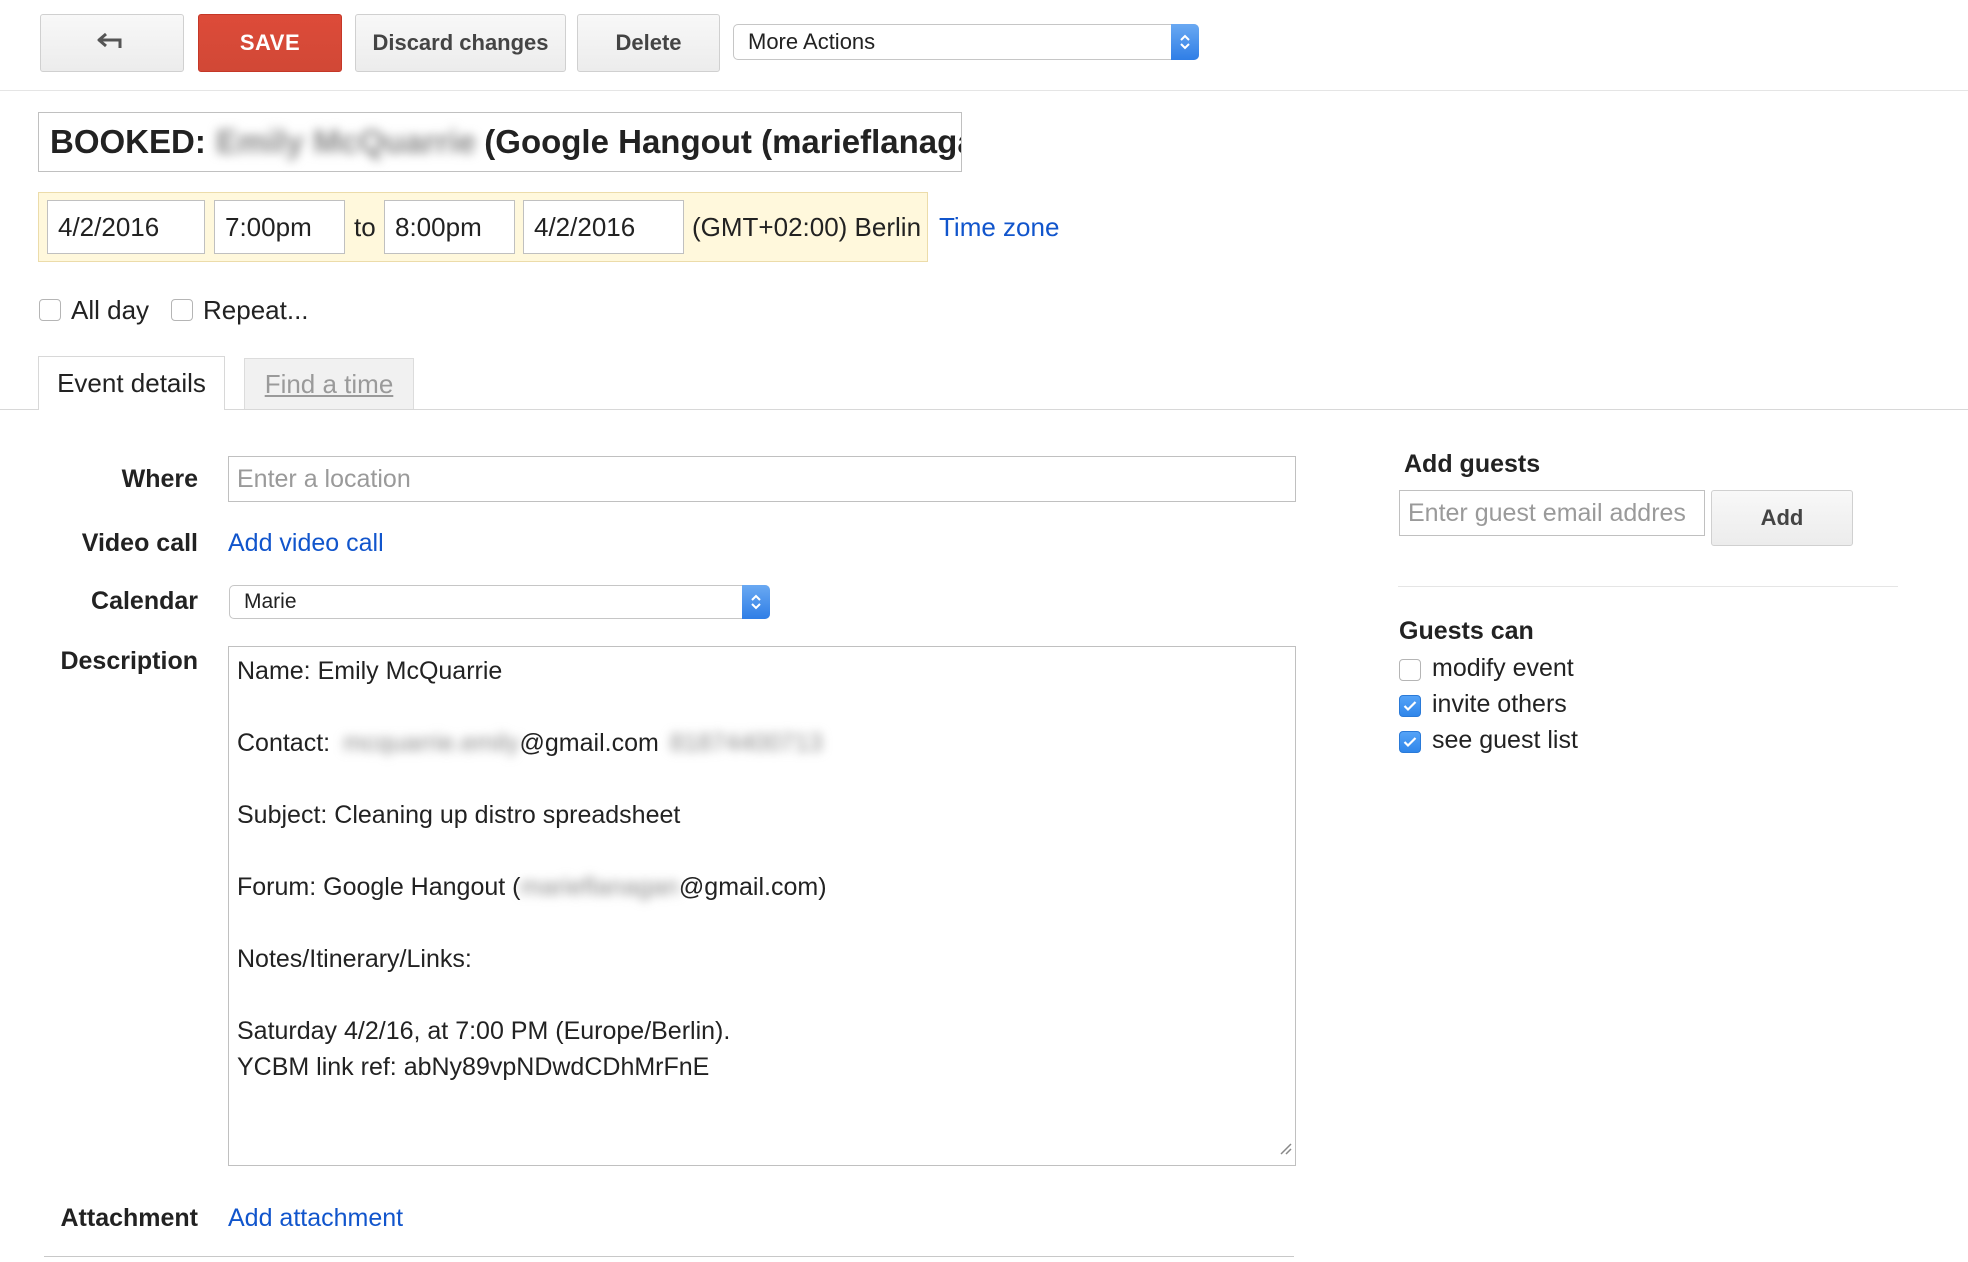 This screenshot has width=1968, height=1262. I want to click on bottom-divider, so click(669, 1256).